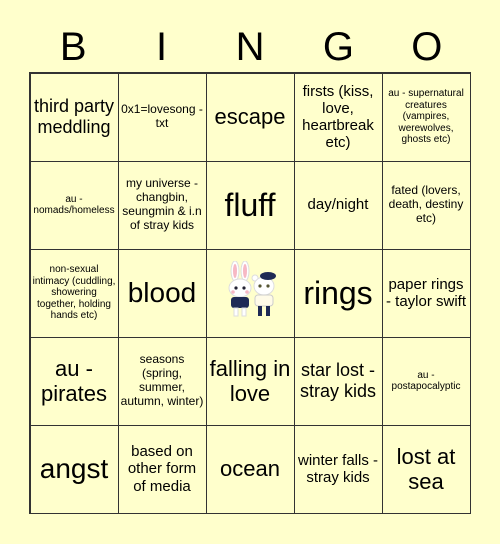 The height and width of the screenshot is (544, 500). I want to click on bingo-cell-label: rings, so click(338, 292).